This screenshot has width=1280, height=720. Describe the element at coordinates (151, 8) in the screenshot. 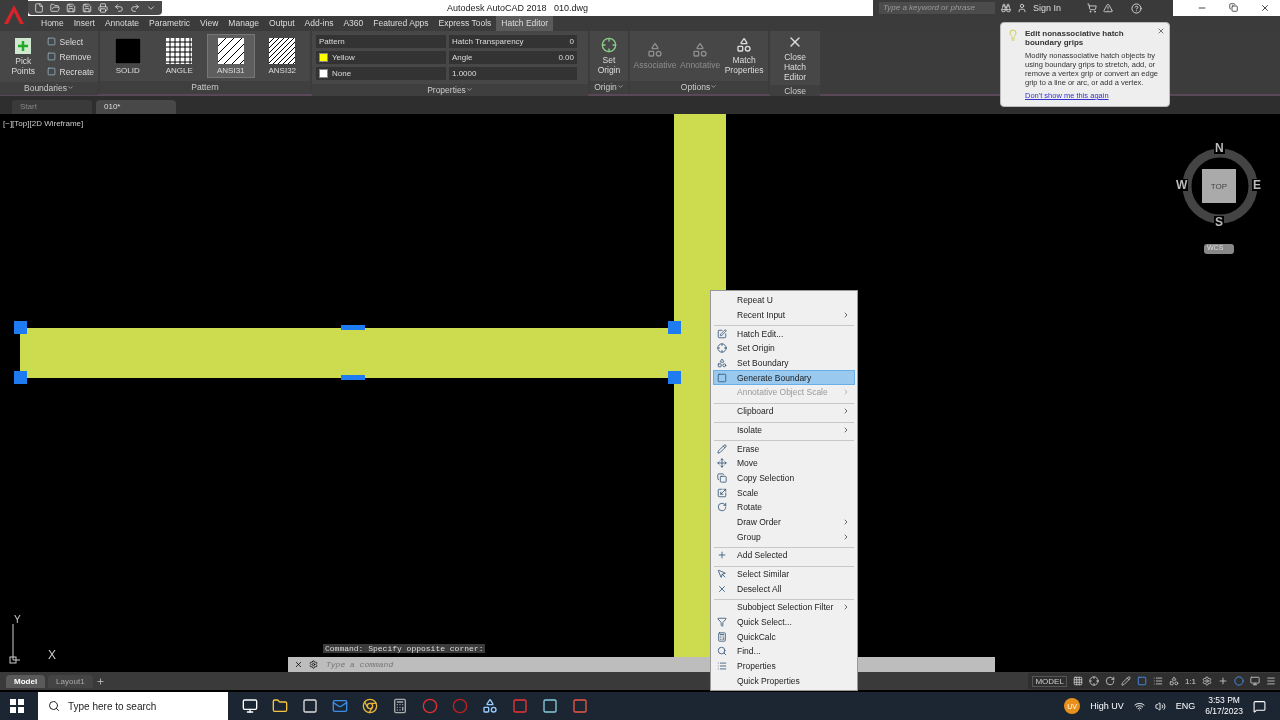

I see `dropdown-icon` at that location.